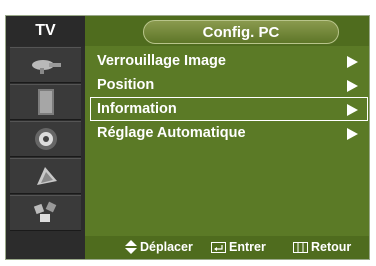  Describe the element at coordinates (166, 247) in the screenshot. I see `move-label: Déplacer` at that location.